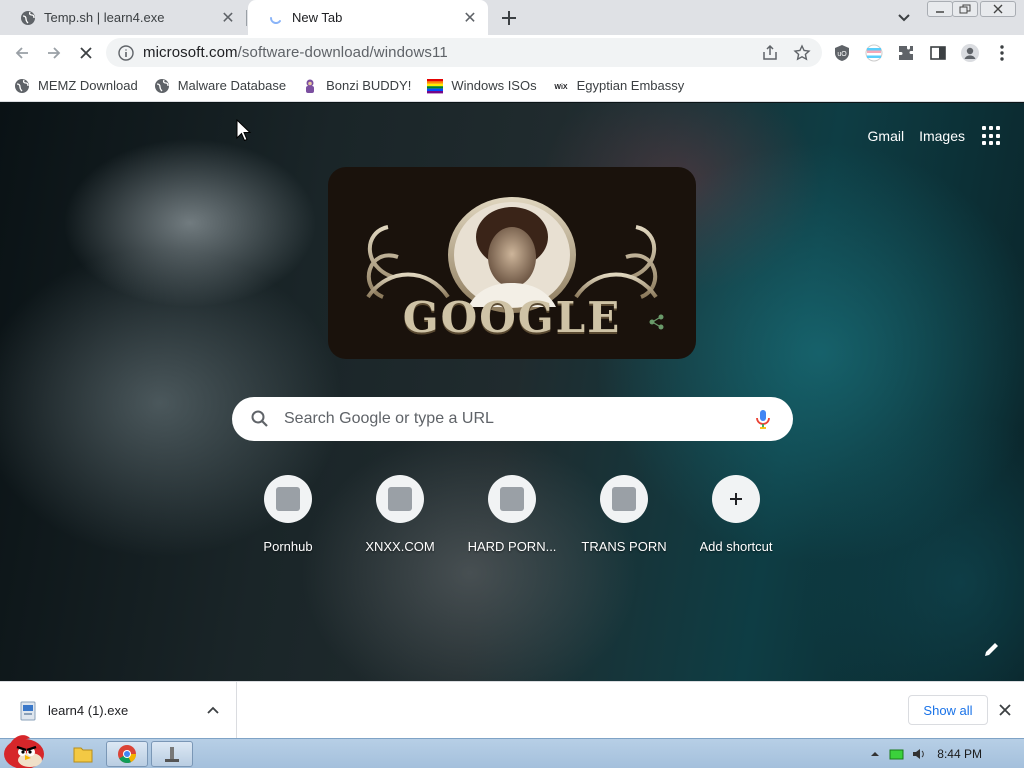 This screenshot has height=768, width=1024. I want to click on shortcut-tile: TRANS PORN, so click(624, 514).